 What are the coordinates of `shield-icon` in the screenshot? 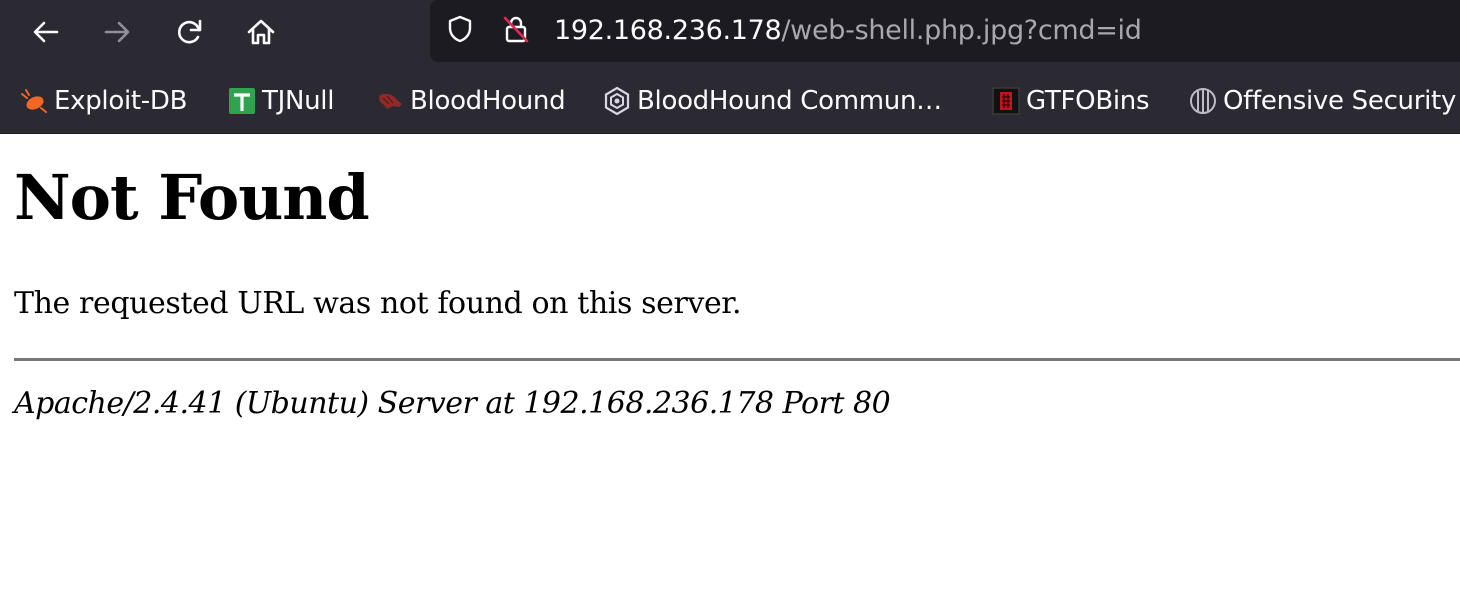 It's located at (460, 31).